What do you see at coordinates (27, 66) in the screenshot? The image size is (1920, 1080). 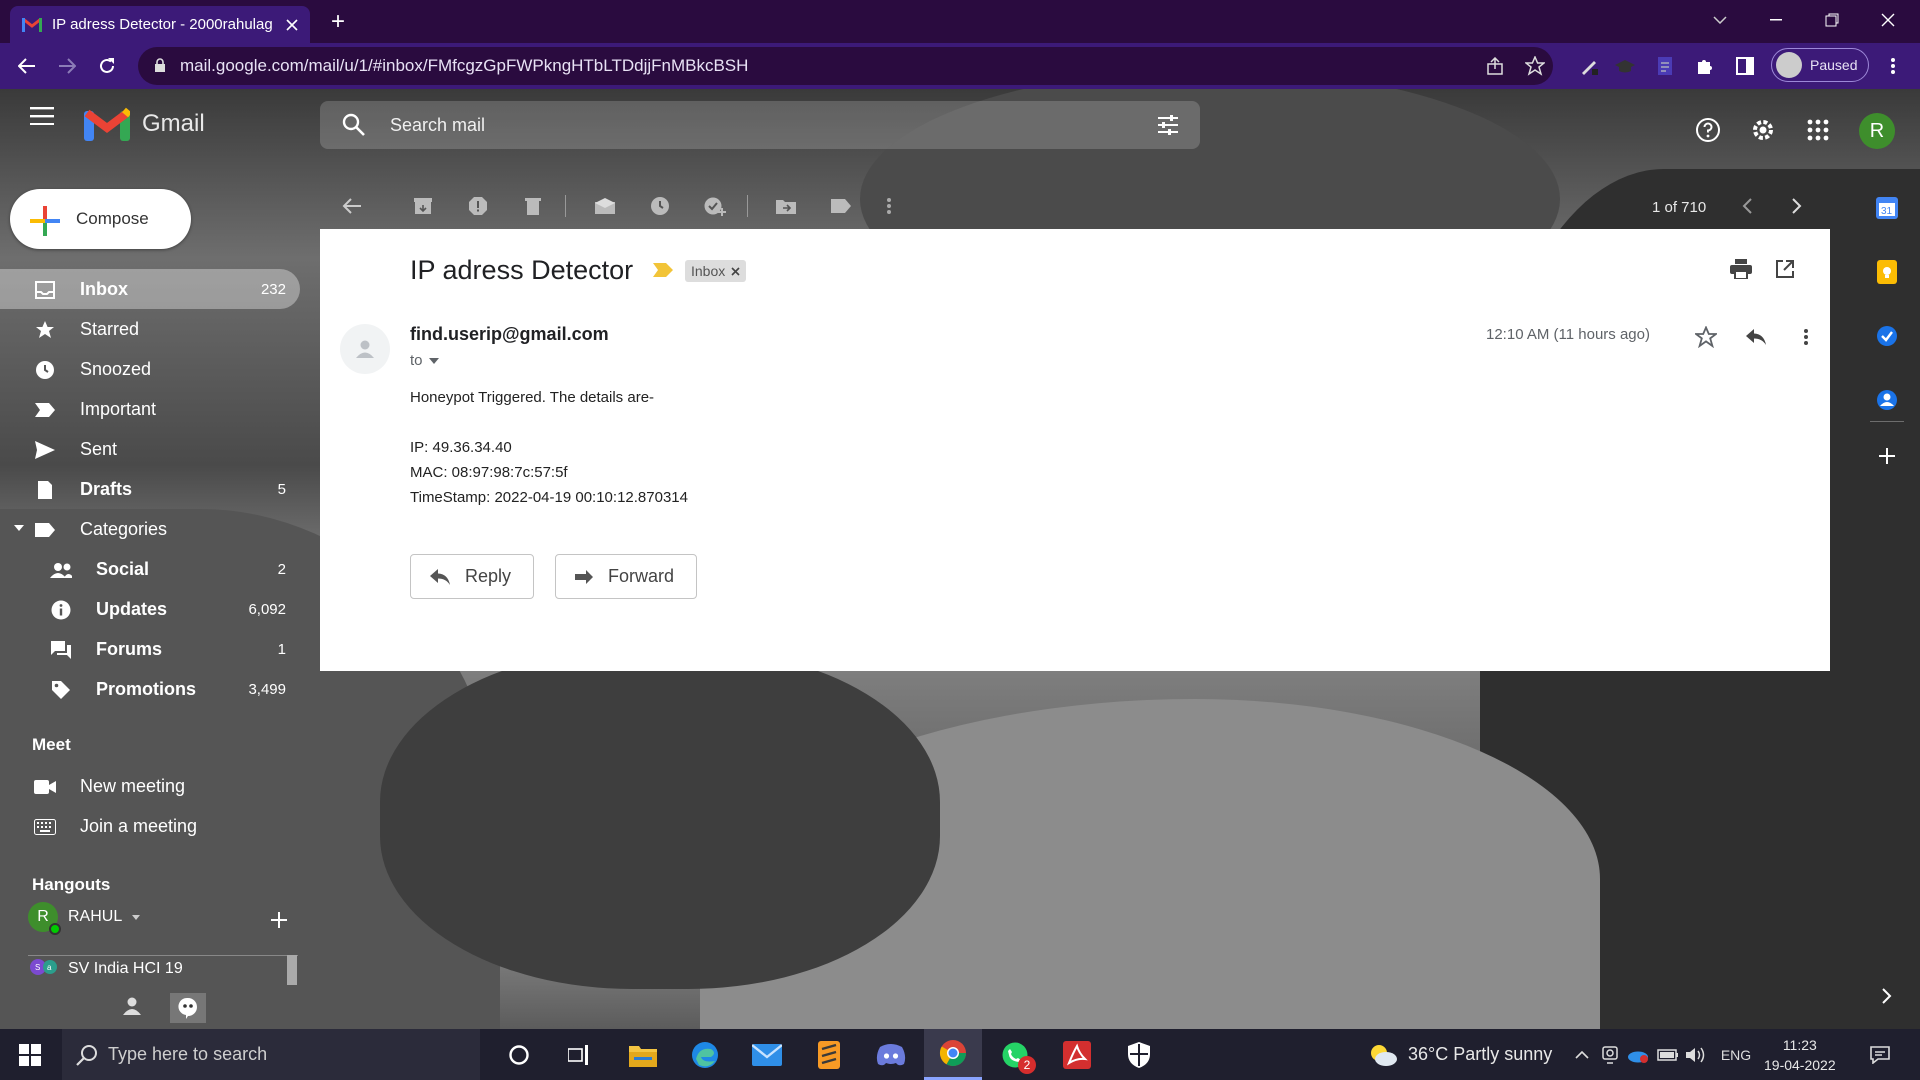 I see `back-arrow-icon` at bounding box center [27, 66].